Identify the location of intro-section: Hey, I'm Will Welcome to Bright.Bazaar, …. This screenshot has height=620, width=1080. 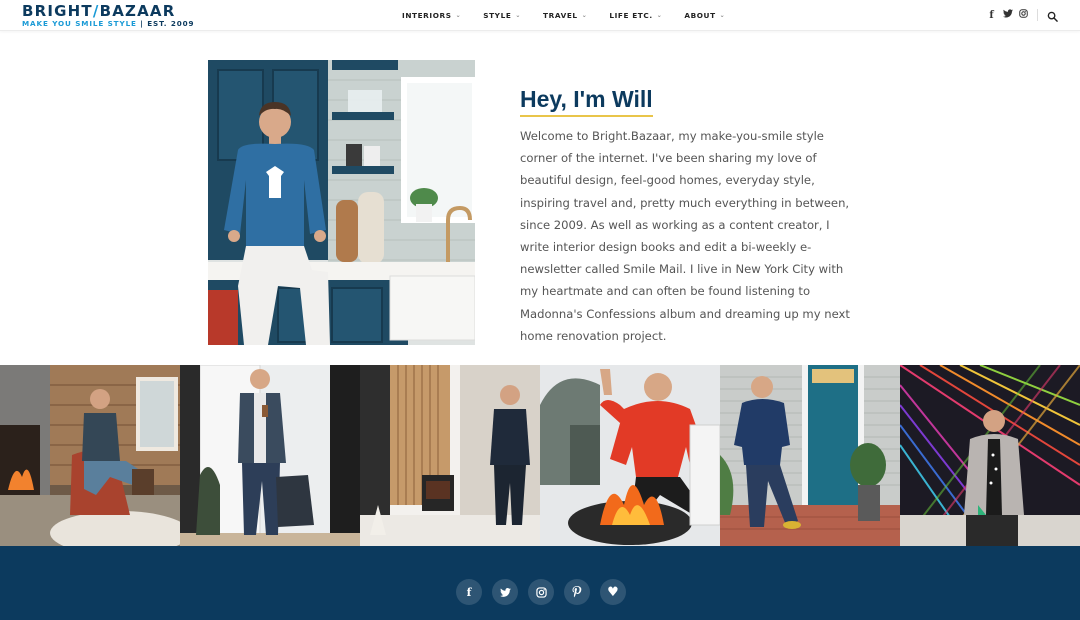
(685, 216).